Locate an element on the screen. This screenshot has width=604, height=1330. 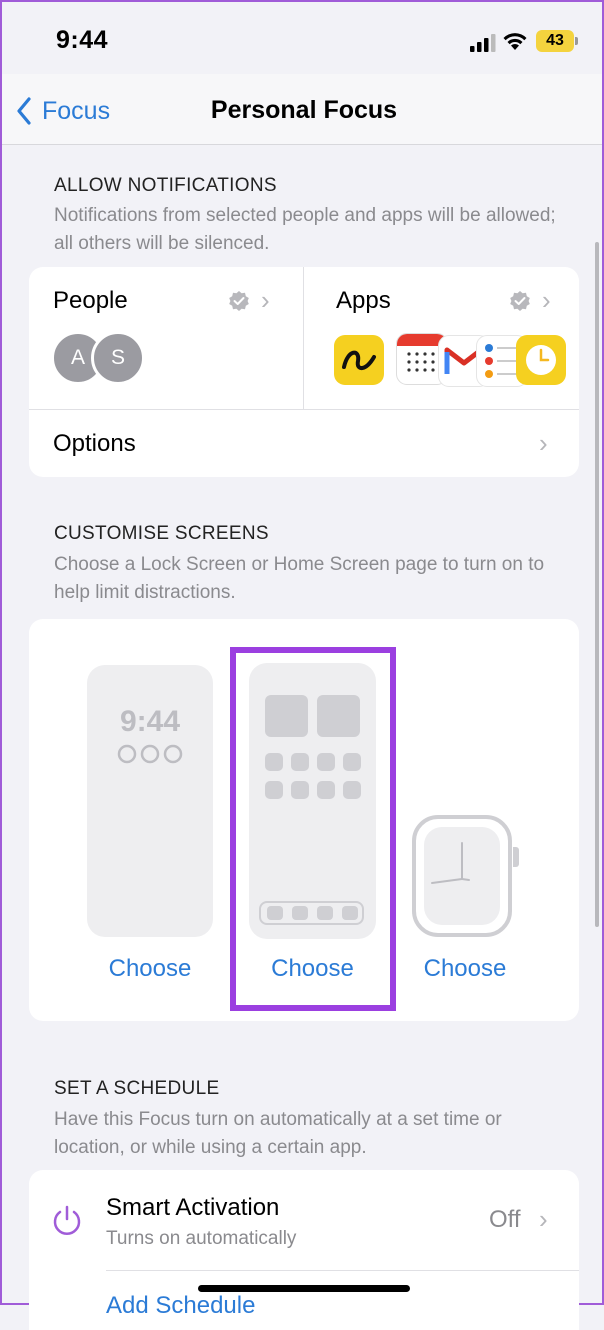
allow-notifications-header: ALLOW NOTIFICATIONS is located at coordinates (165, 185).